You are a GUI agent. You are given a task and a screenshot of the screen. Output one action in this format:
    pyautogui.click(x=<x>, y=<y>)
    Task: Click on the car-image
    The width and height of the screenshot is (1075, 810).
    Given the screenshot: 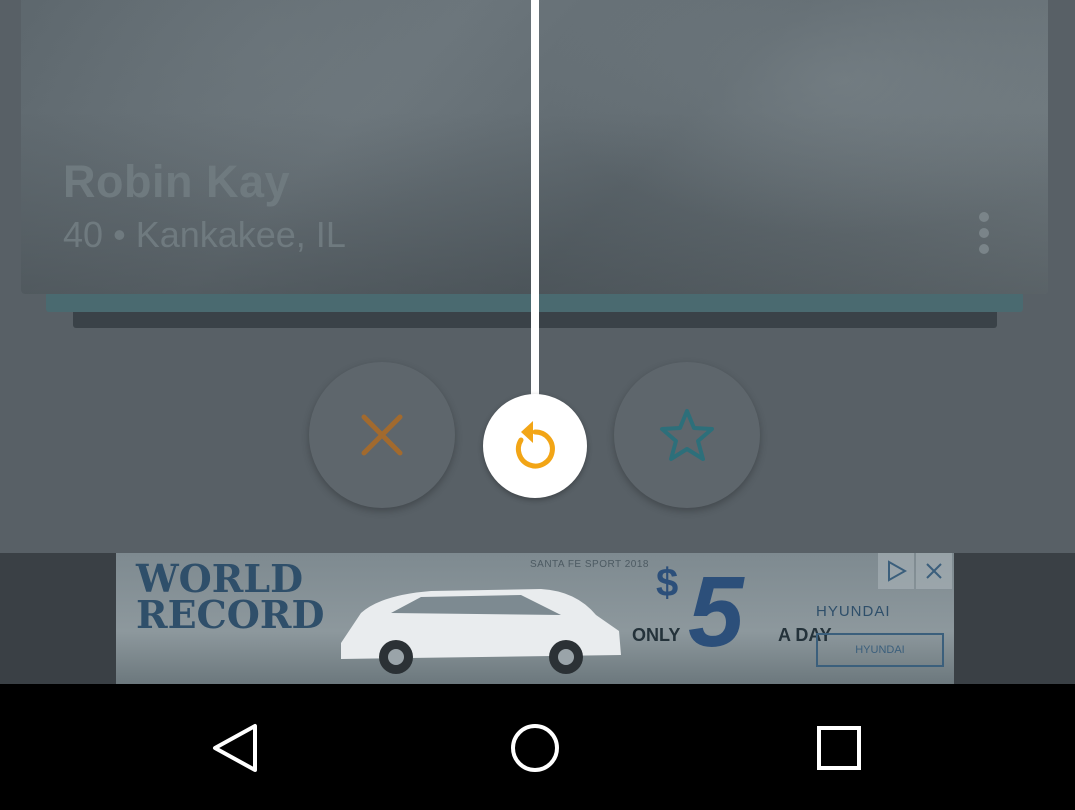 What is the action you would take?
    pyautogui.click(x=481, y=631)
    